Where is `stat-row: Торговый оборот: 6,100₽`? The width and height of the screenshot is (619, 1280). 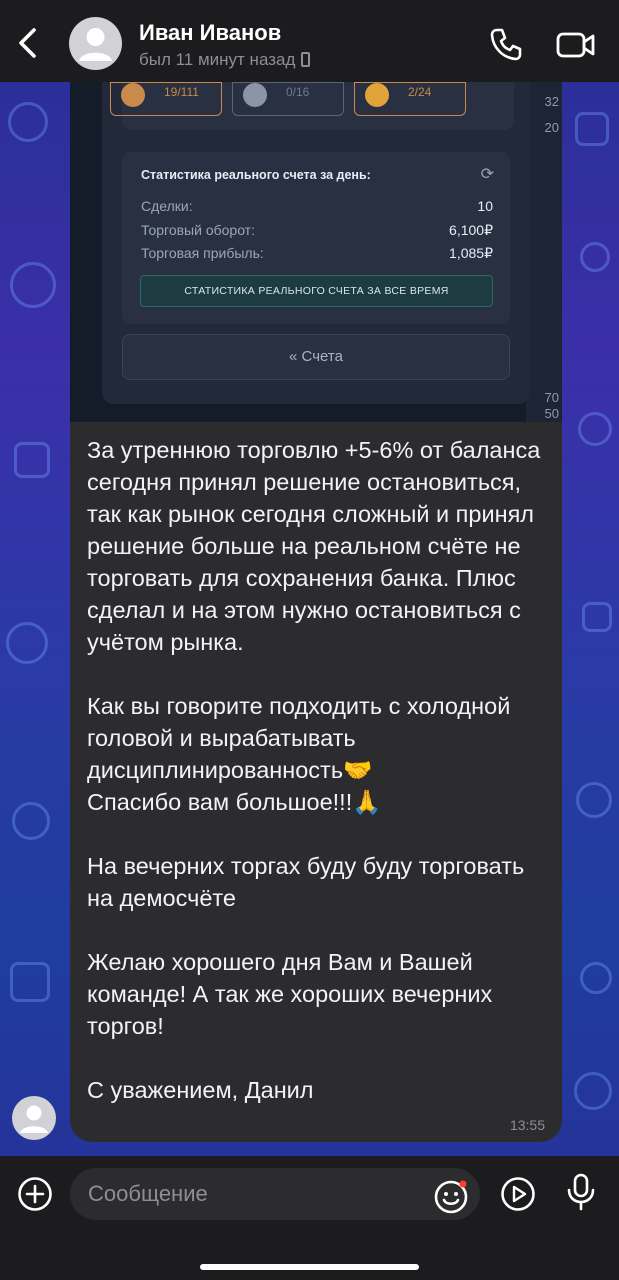
stat-row: Торговый оборот: 6,100₽ is located at coordinates (317, 230).